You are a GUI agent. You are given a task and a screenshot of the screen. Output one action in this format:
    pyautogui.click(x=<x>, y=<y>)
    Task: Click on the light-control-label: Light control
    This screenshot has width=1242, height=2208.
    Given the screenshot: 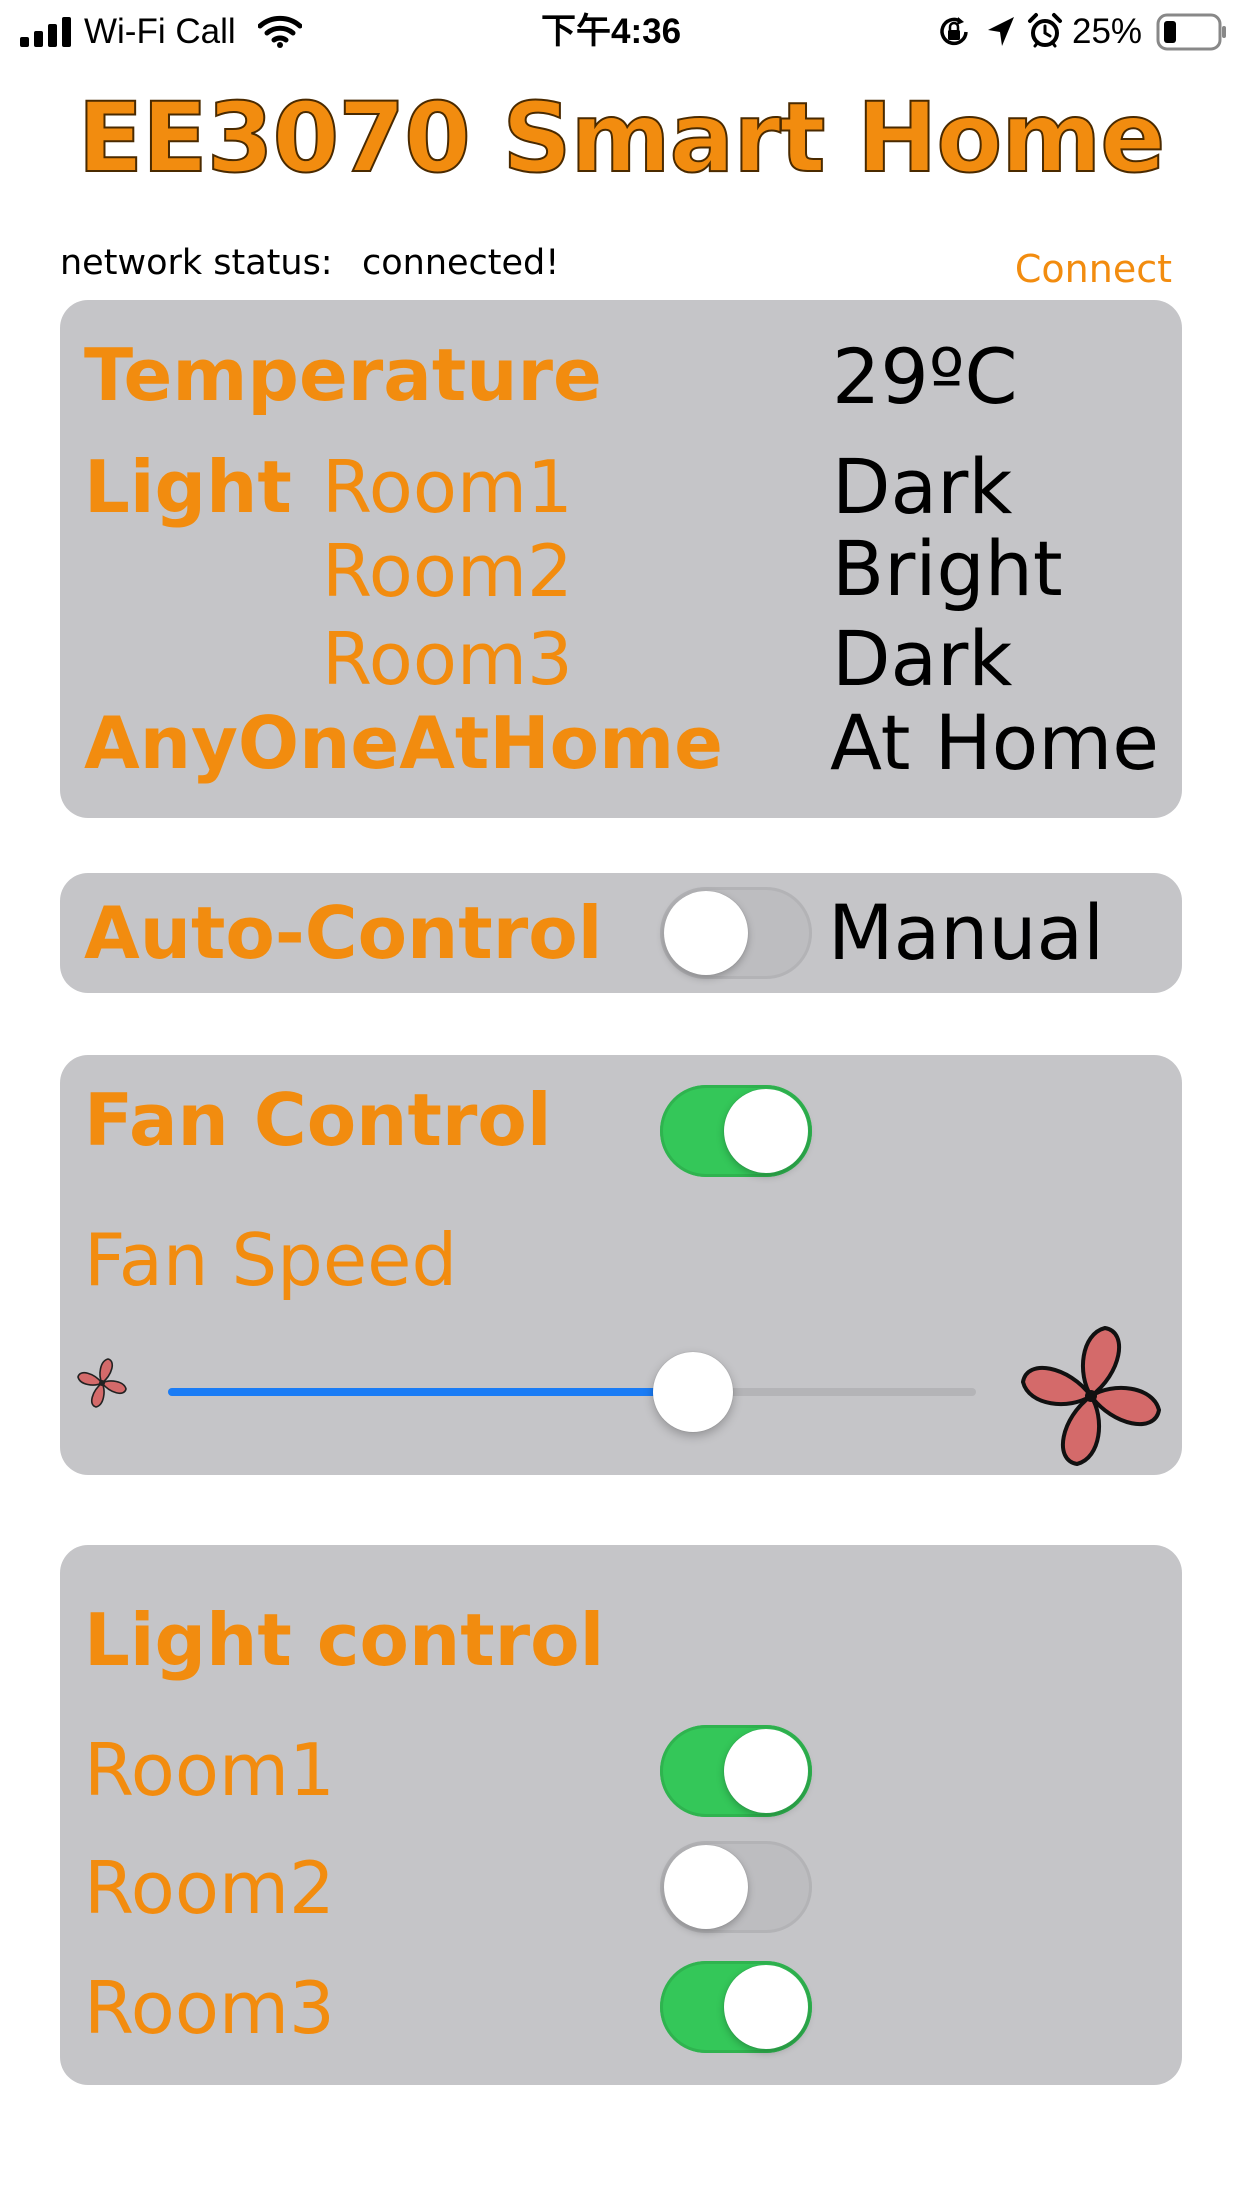 What is the action you would take?
    pyautogui.click(x=344, y=1640)
    